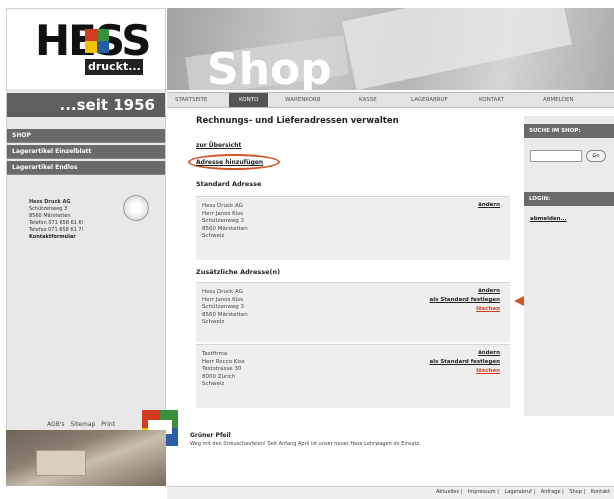  I want to click on print-link: Print, so click(108, 424).